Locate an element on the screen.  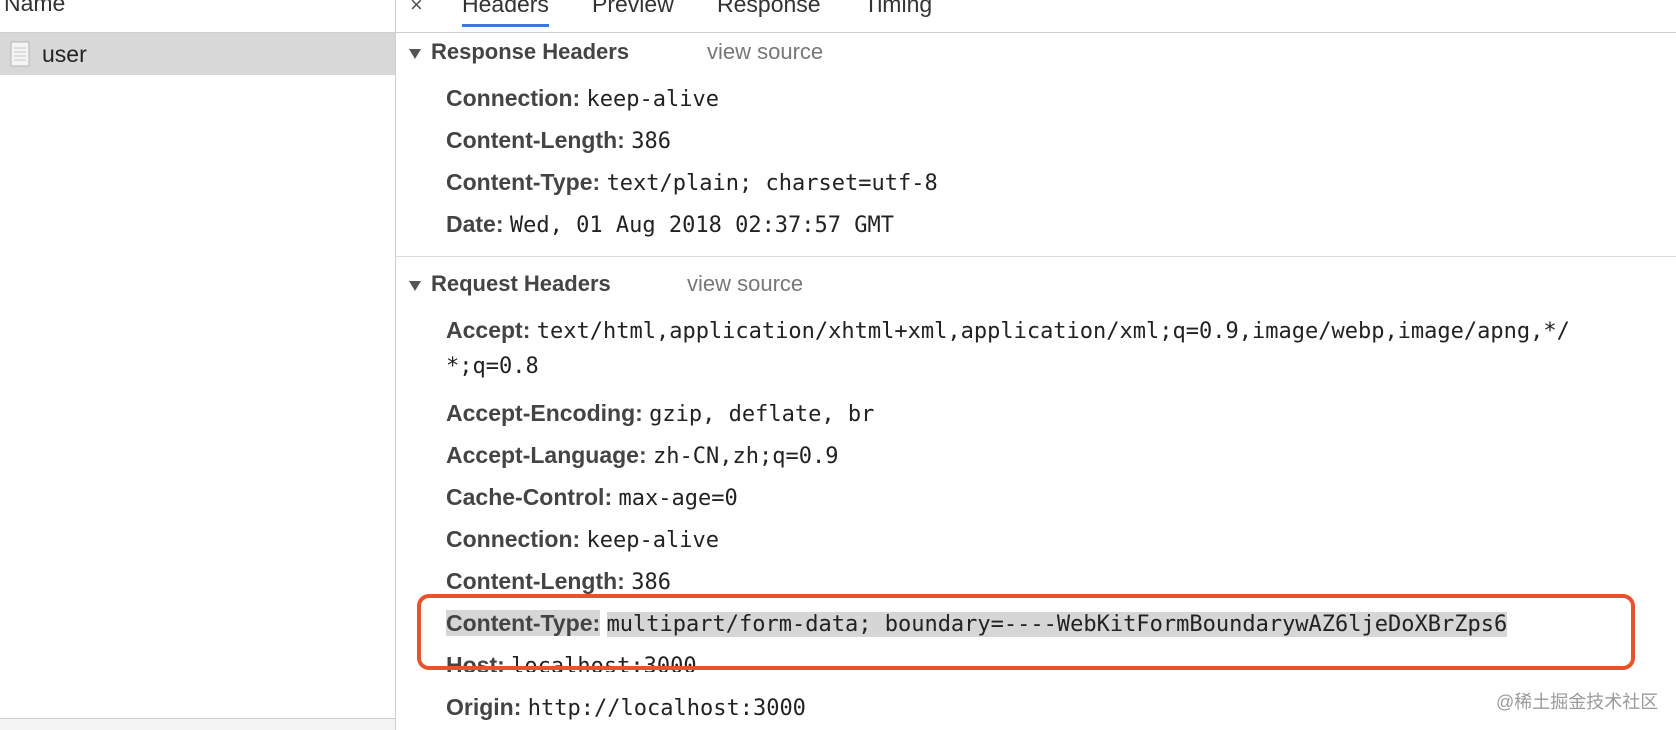
header-key: Date: is located at coordinates (475, 224).